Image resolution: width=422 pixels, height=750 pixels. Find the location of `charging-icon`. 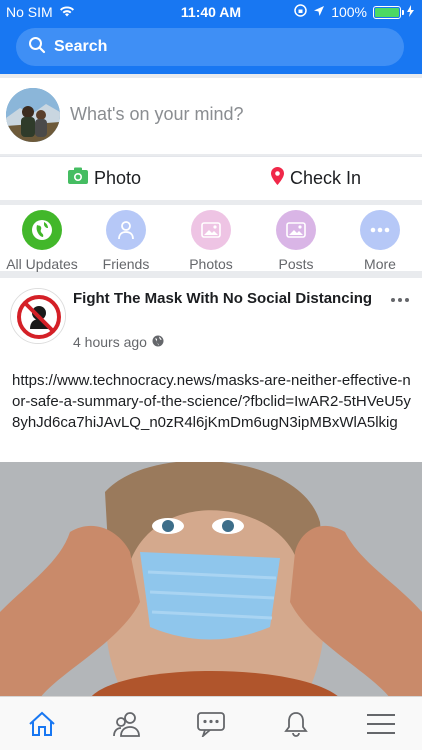

charging-icon is located at coordinates (410, 12).